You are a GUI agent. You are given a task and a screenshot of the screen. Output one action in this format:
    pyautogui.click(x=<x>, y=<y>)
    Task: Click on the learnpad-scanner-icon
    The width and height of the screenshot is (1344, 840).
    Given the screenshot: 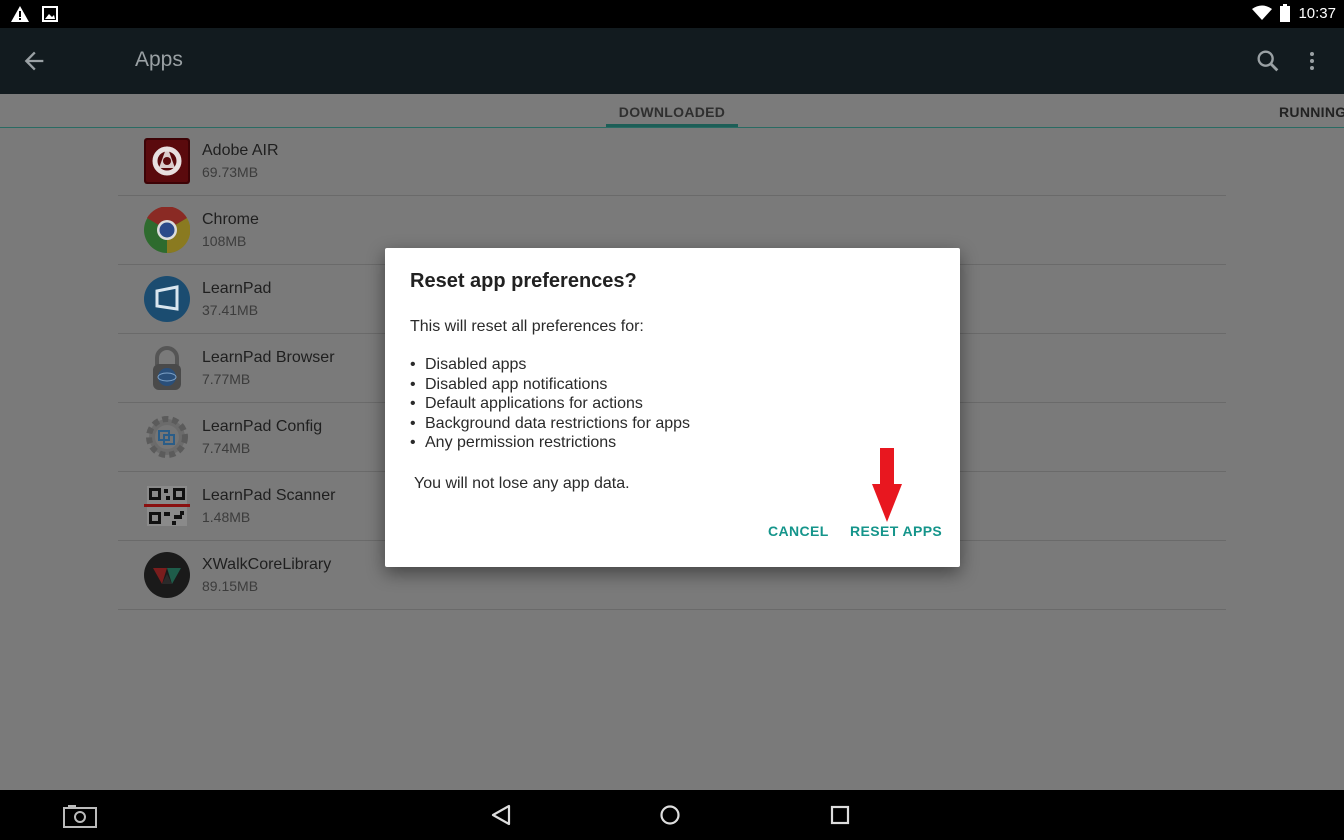 What is the action you would take?
    pyautogui.click(x=167, y=506)
    